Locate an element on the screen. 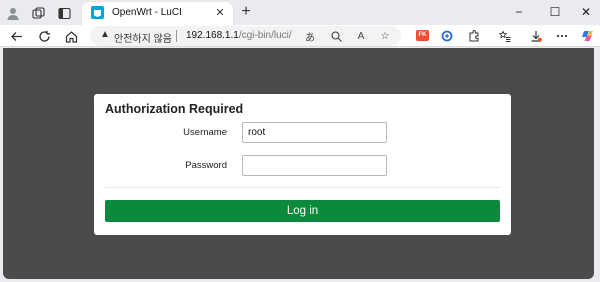 This screenshot has height=282, width=600. translate-icon: あ is located at coordinates (310, 36).